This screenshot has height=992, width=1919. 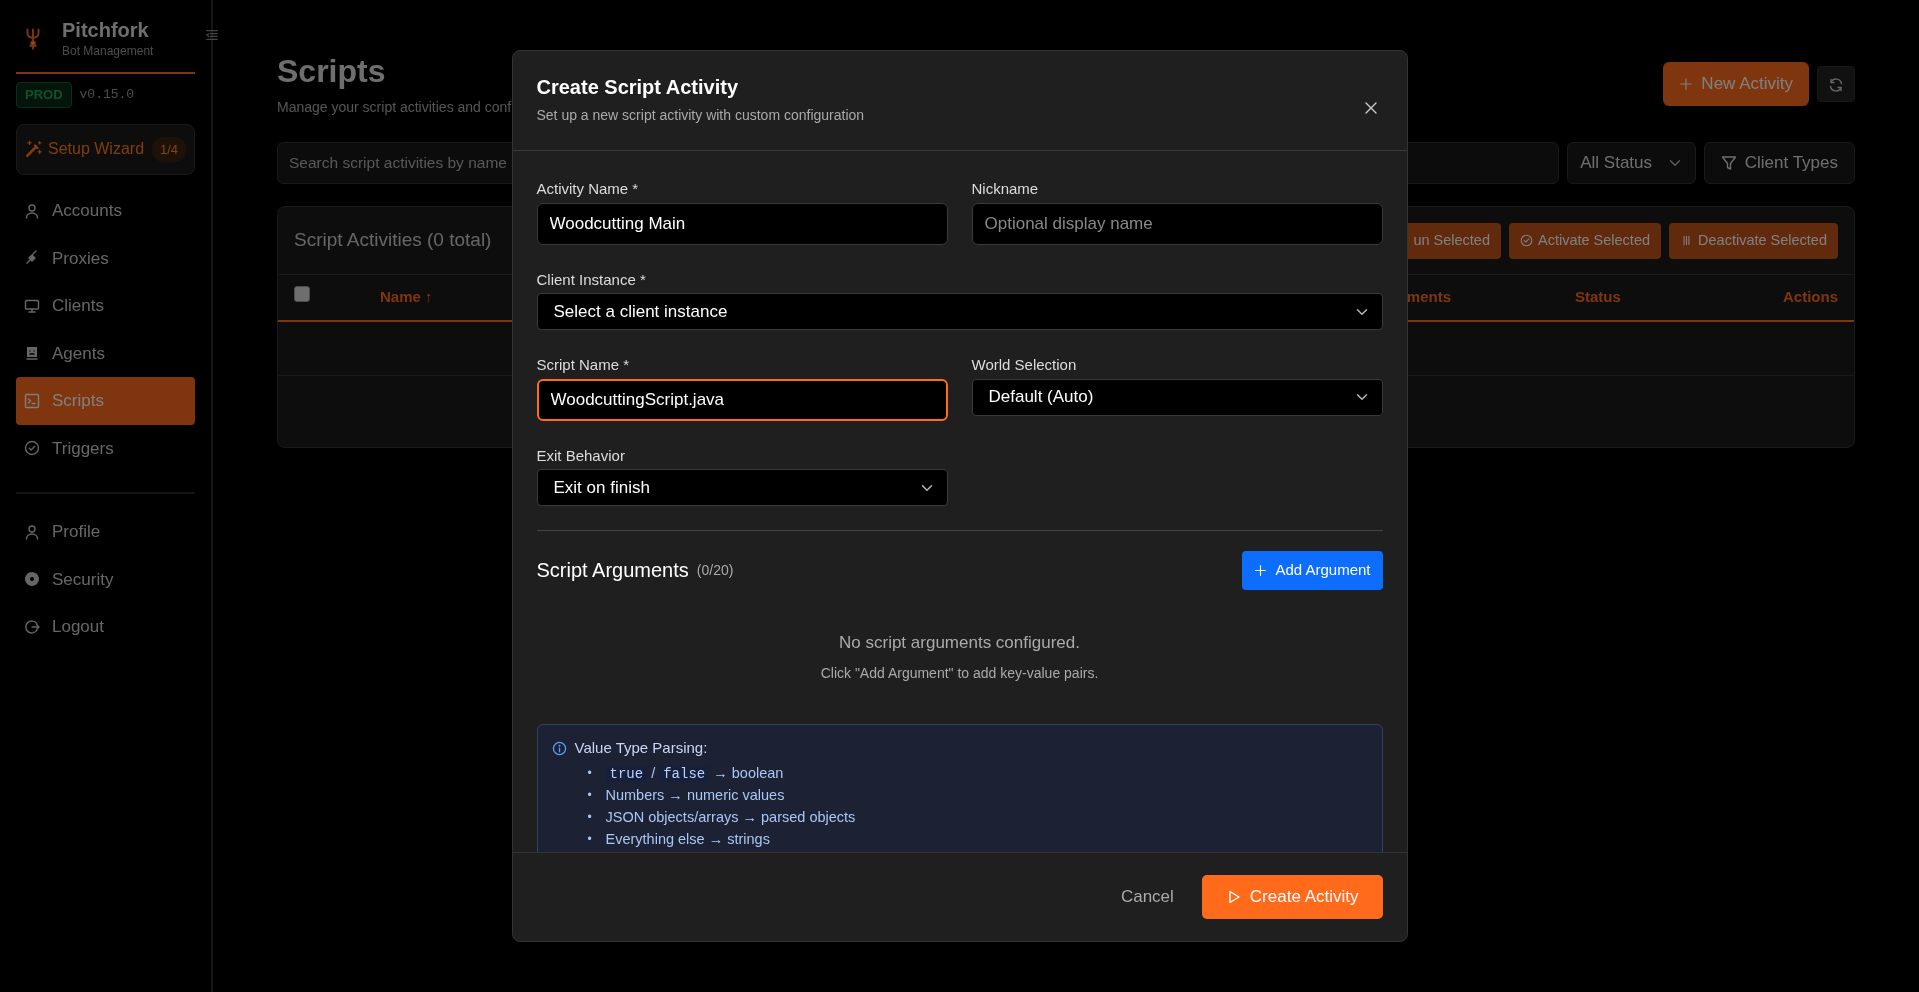 What do you see at coordinates (742, 223) in the screenshot?
I see `input-field: Woodcutting Main` at bounding box center [742, 223].